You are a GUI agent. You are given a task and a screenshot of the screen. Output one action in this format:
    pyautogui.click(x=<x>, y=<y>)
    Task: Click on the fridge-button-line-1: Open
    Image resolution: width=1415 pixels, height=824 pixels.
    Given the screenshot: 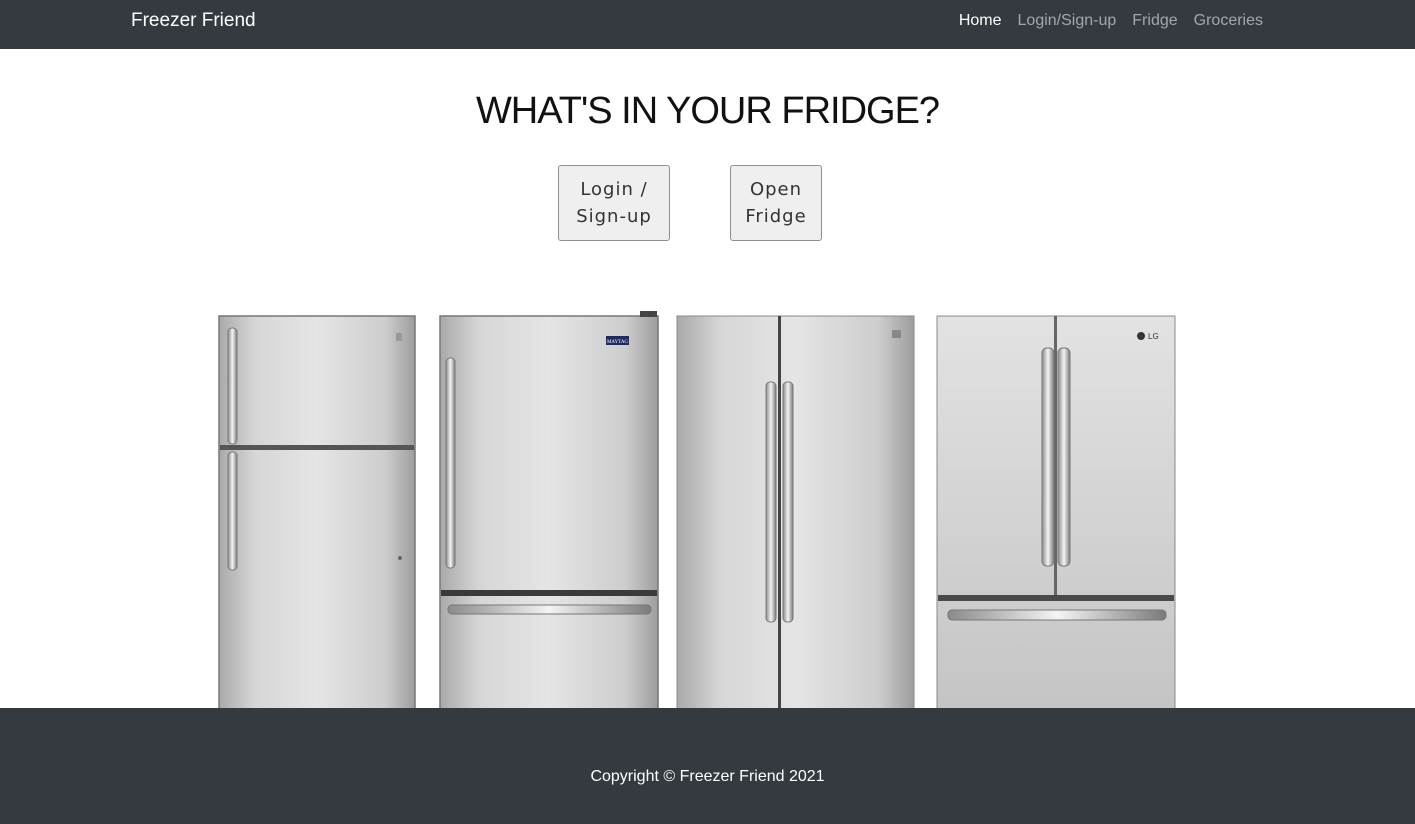 What is the action you would take?
    pyautogui.click(x=776, y=189)
    